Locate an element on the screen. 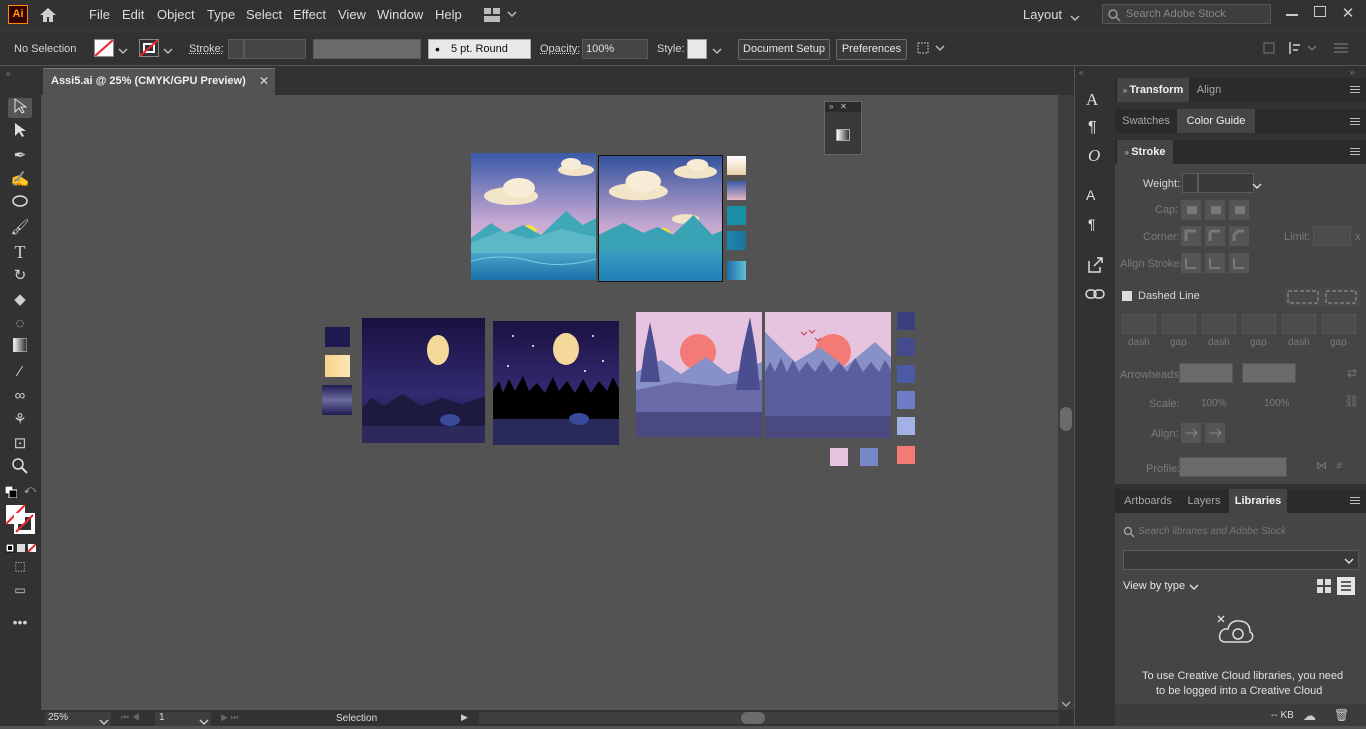 This screenshot has width=1366, height=729. lasso-tool-icon: ◌ is located at coordinates (20, 324).